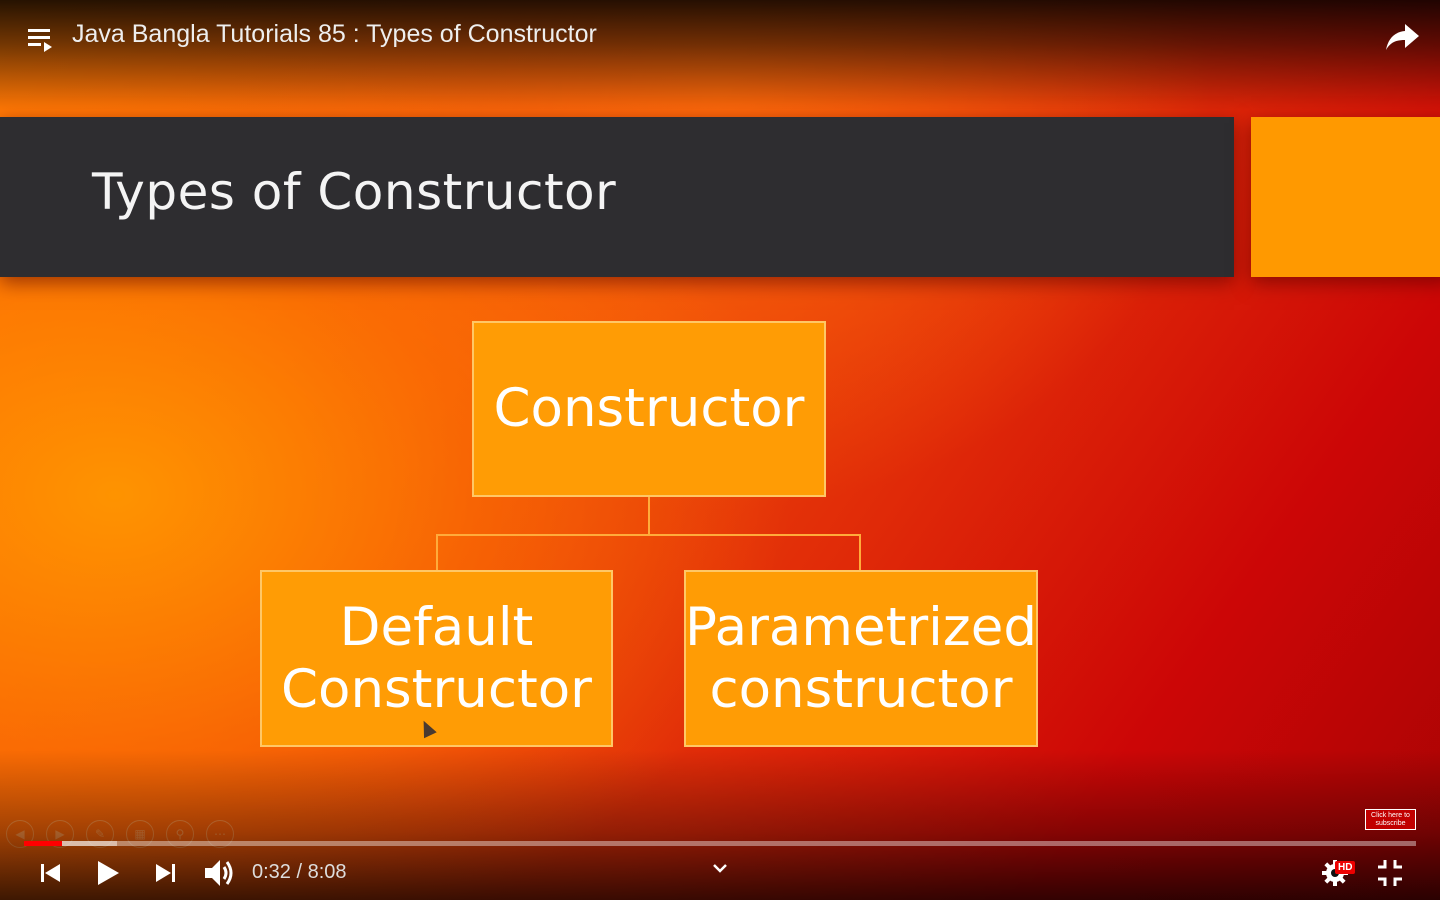 The image size is (1440, 900). I want to click on diagram-box-label: Constructor, so click(649, 408).